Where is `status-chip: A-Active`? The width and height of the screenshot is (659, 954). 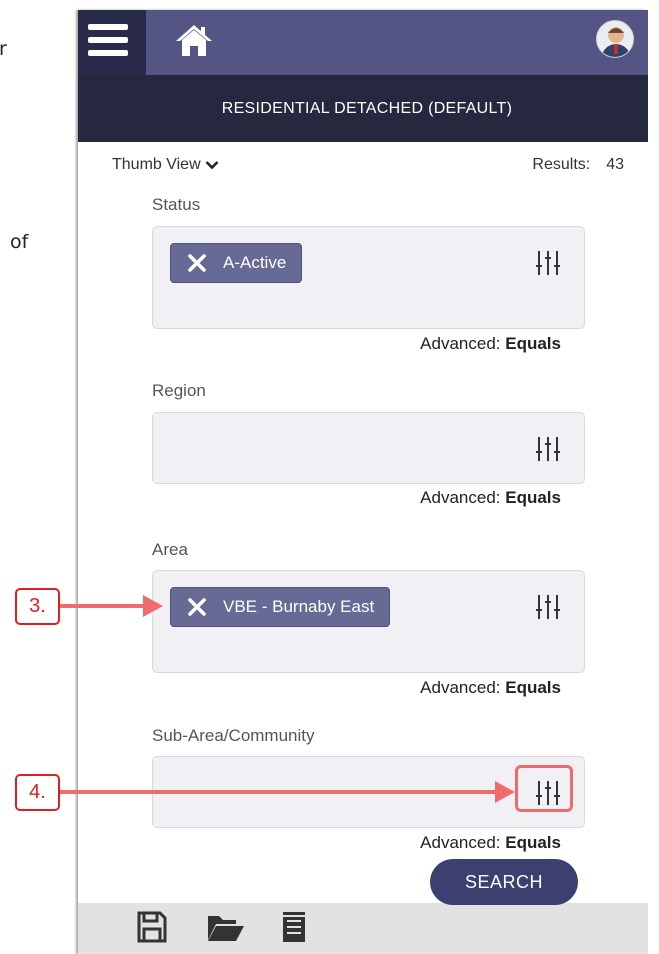 status-chip: A-Active is located at coordinates (236, 263).